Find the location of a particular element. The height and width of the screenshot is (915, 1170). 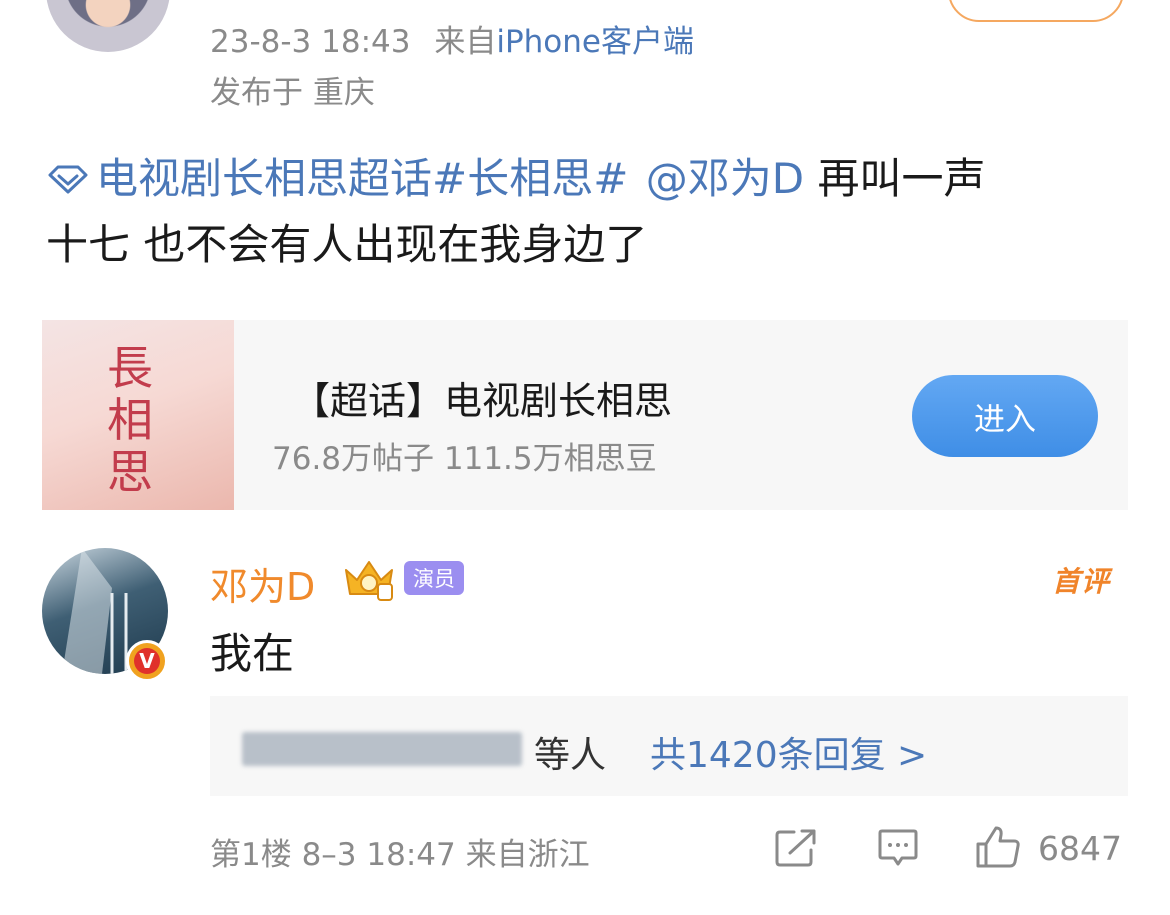

verified-v-icon: V is located at coordinates (147, 661).